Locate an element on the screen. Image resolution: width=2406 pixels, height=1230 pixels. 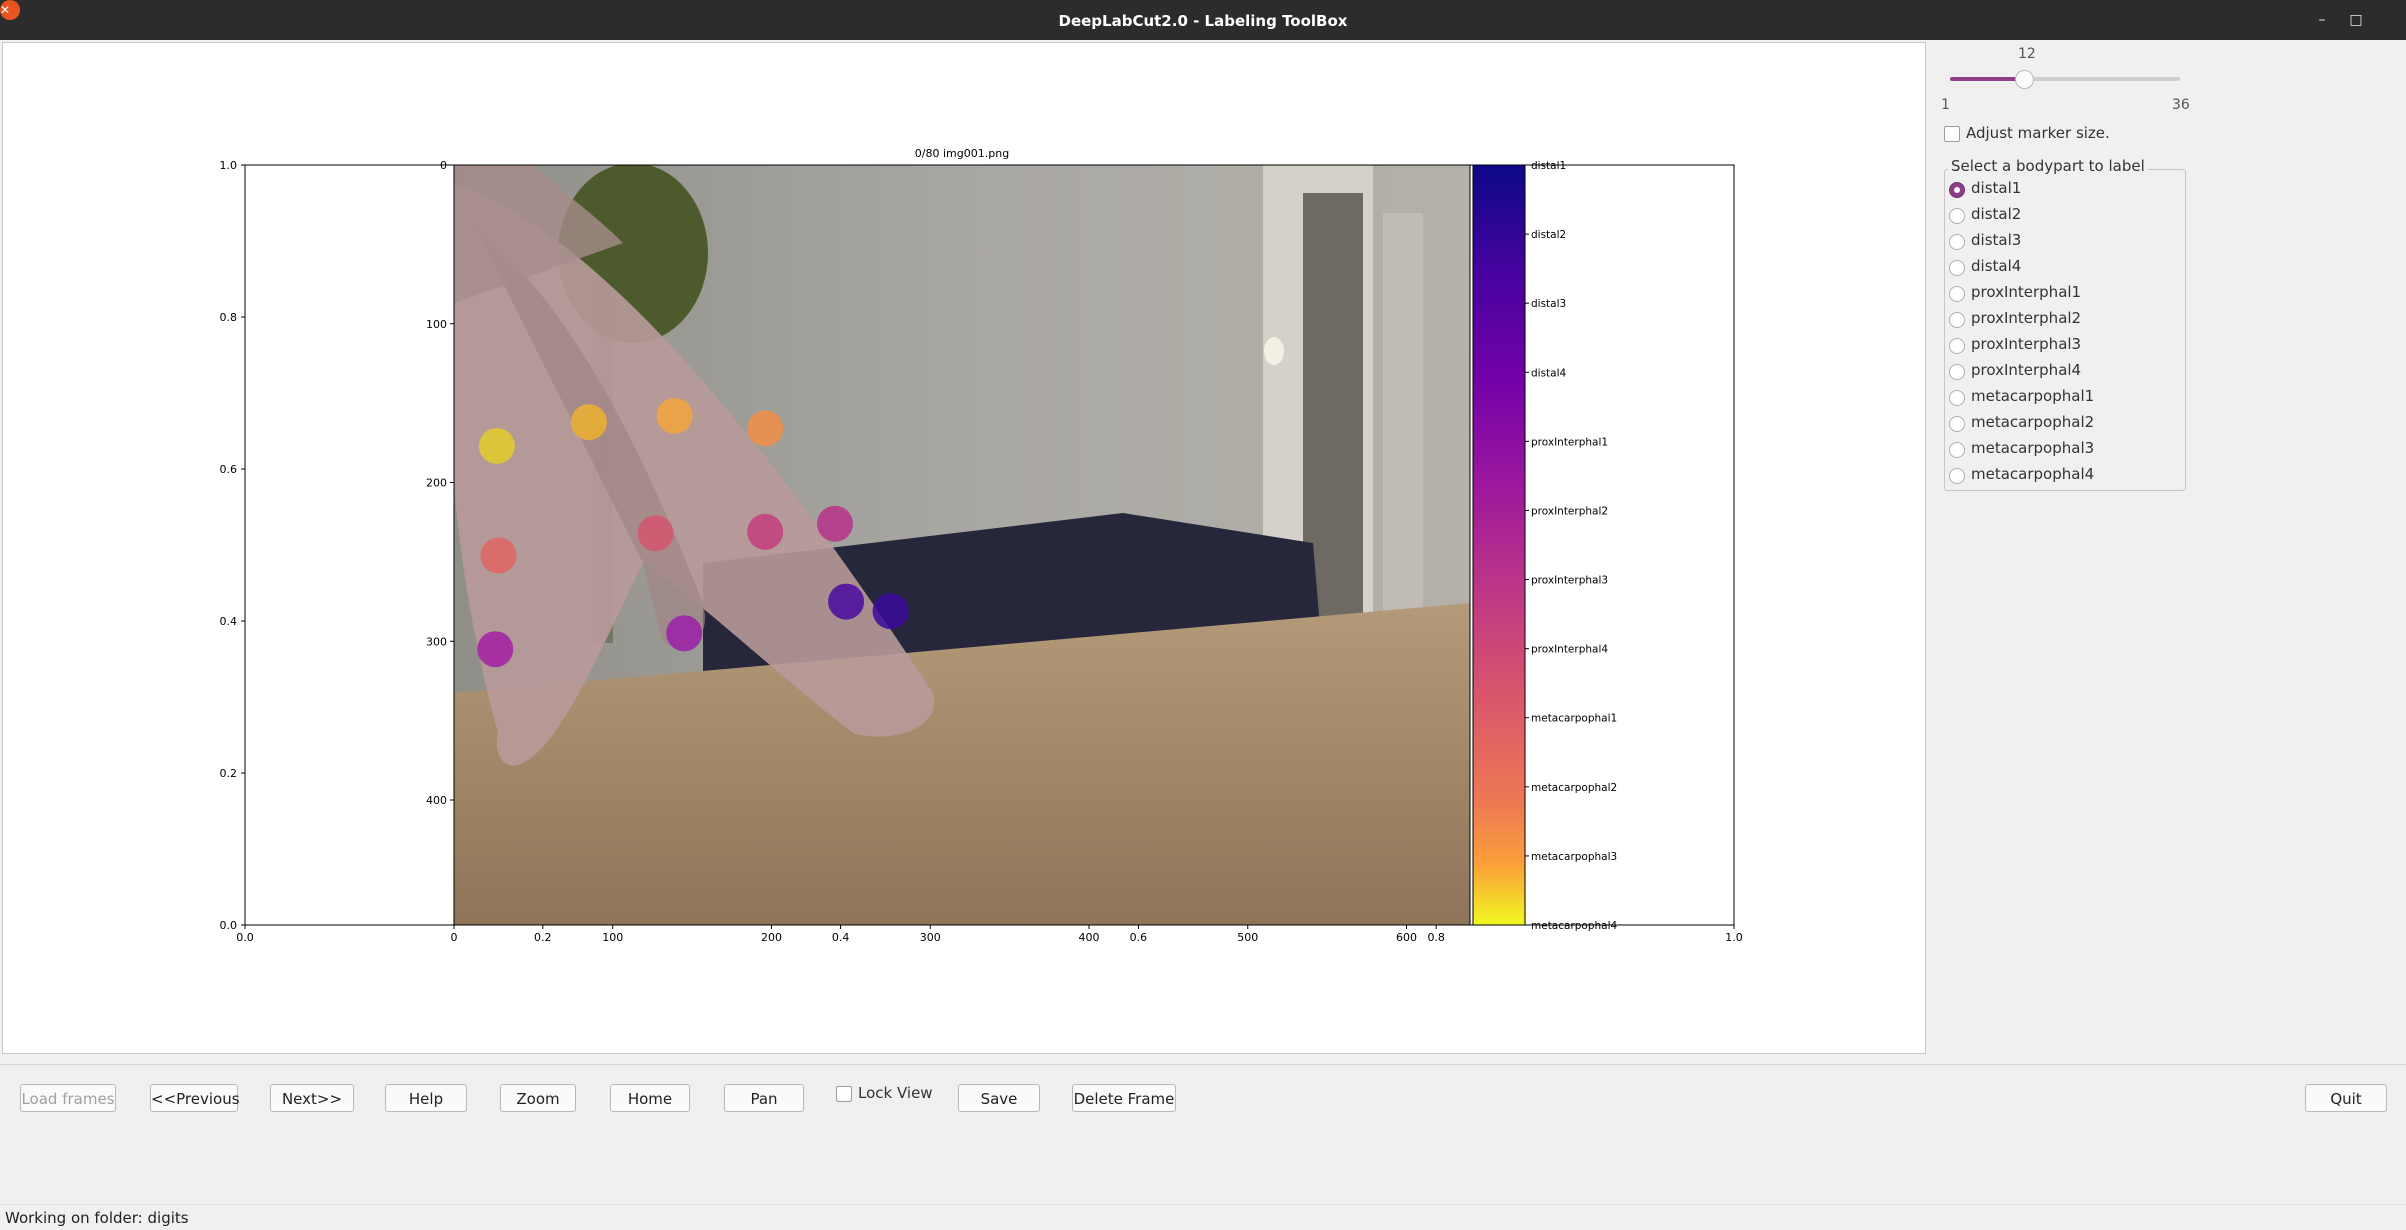
radio-proxInterphal4 is located at coordinates (1957, 372).